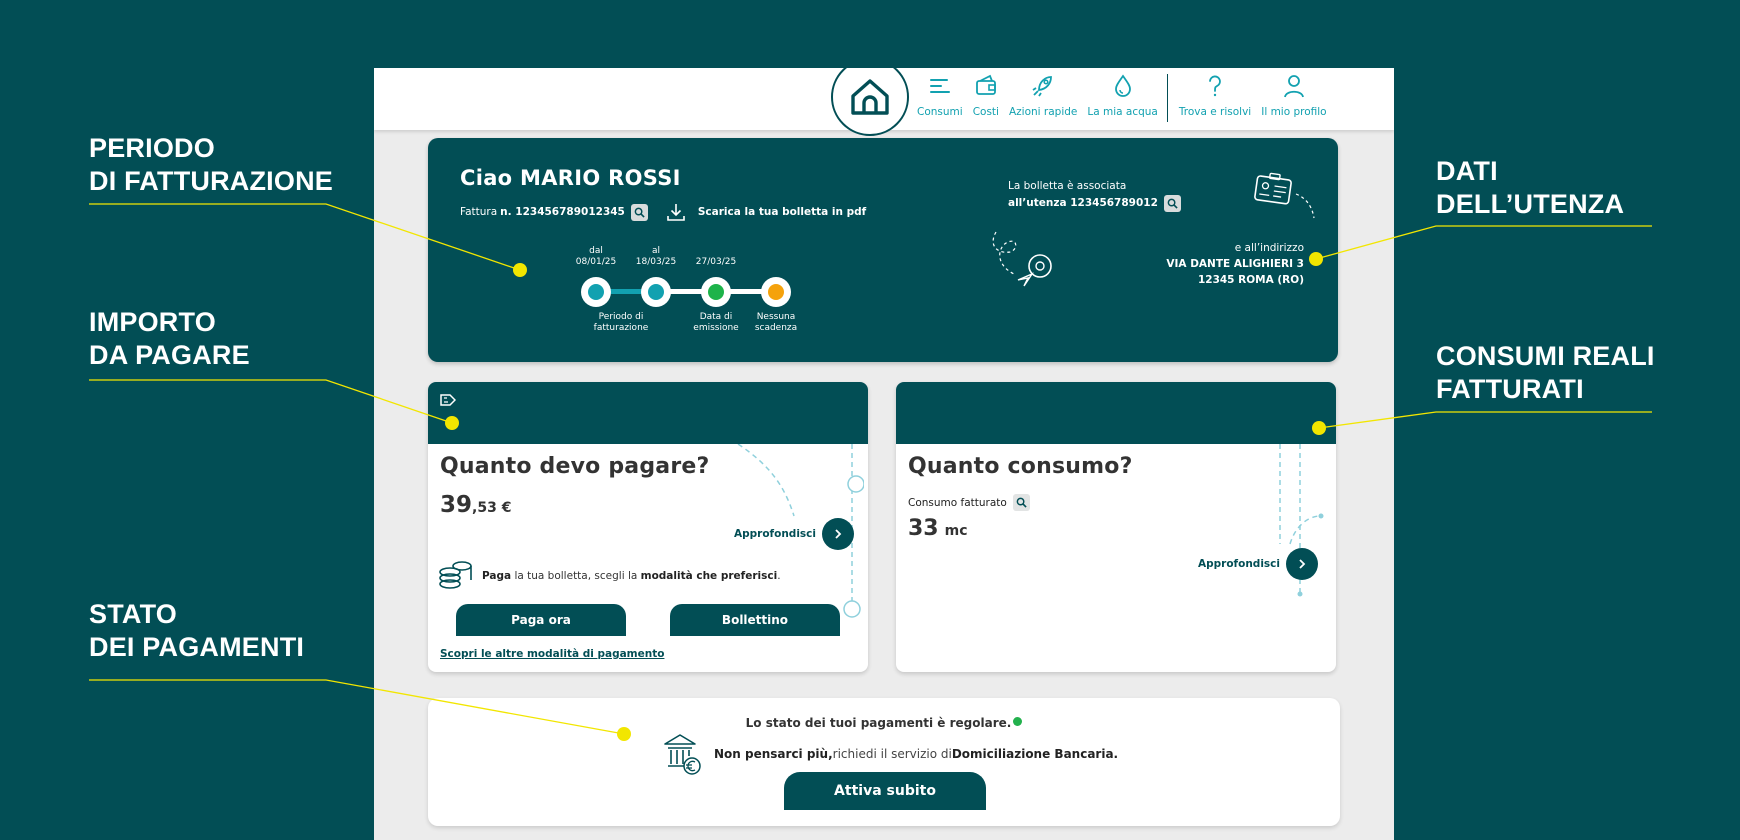  What do you see at coordinates (621, 322) in the screenshot?
I see `timeline-period-label: Periodo di fatturazione` at bounding box center [621, 322].